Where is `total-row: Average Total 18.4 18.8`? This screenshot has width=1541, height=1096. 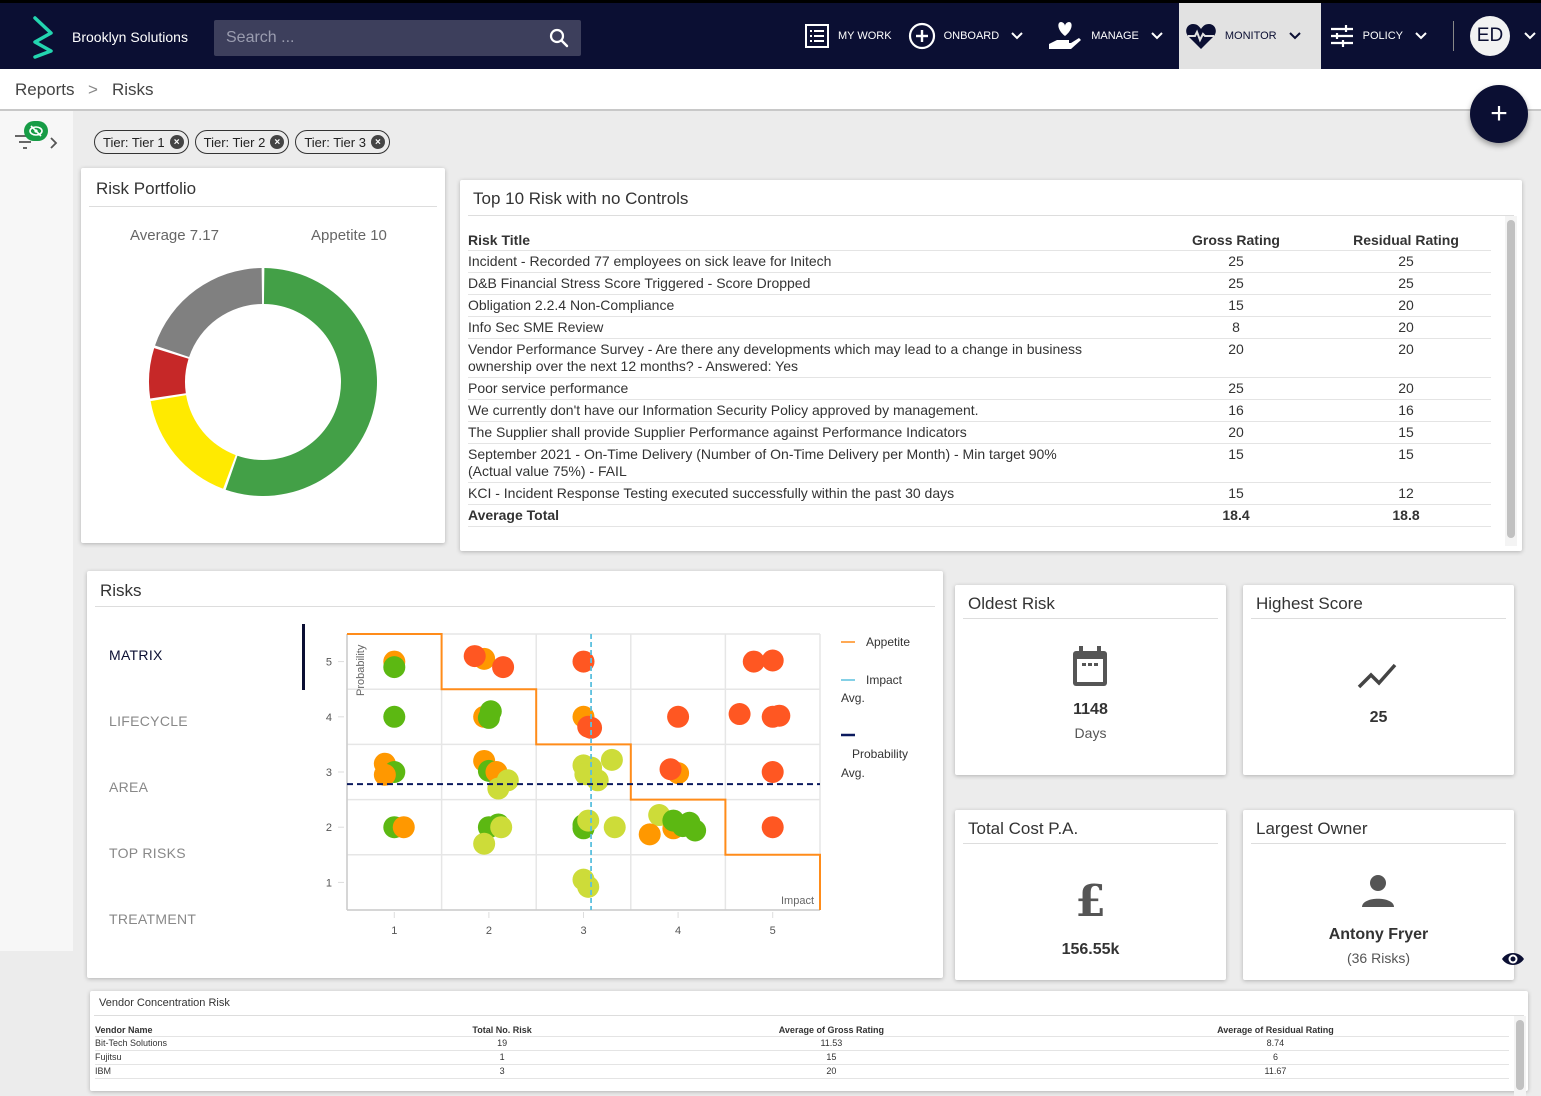
total-row: Average Total 18.4 18.8 is located at coordinates (979, 515).